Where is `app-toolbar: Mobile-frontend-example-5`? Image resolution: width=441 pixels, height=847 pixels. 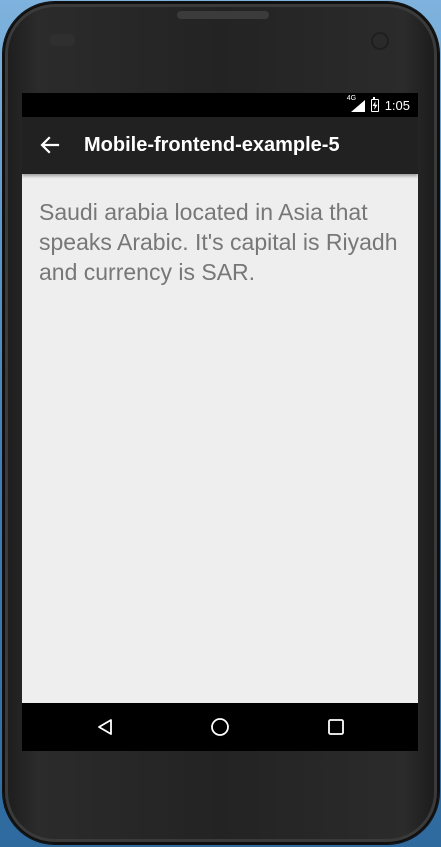
app-toolbar: Mobile-frontend-example-5 is located at coordinates (220, 145).